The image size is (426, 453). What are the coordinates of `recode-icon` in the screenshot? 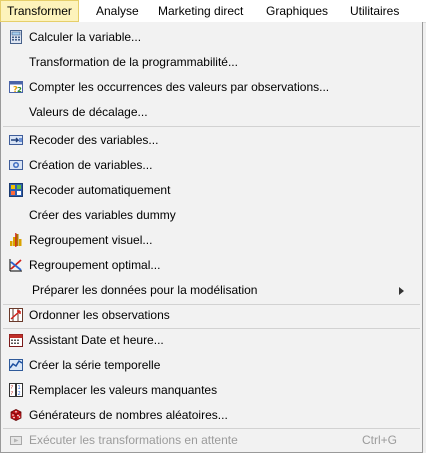 It's located at (16, 140).